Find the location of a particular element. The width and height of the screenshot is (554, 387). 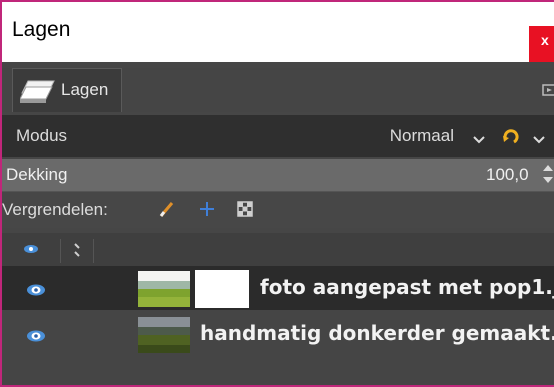

layer-name: handmatig donkerder gemaakt.jp is located at coordinates (377, 333).